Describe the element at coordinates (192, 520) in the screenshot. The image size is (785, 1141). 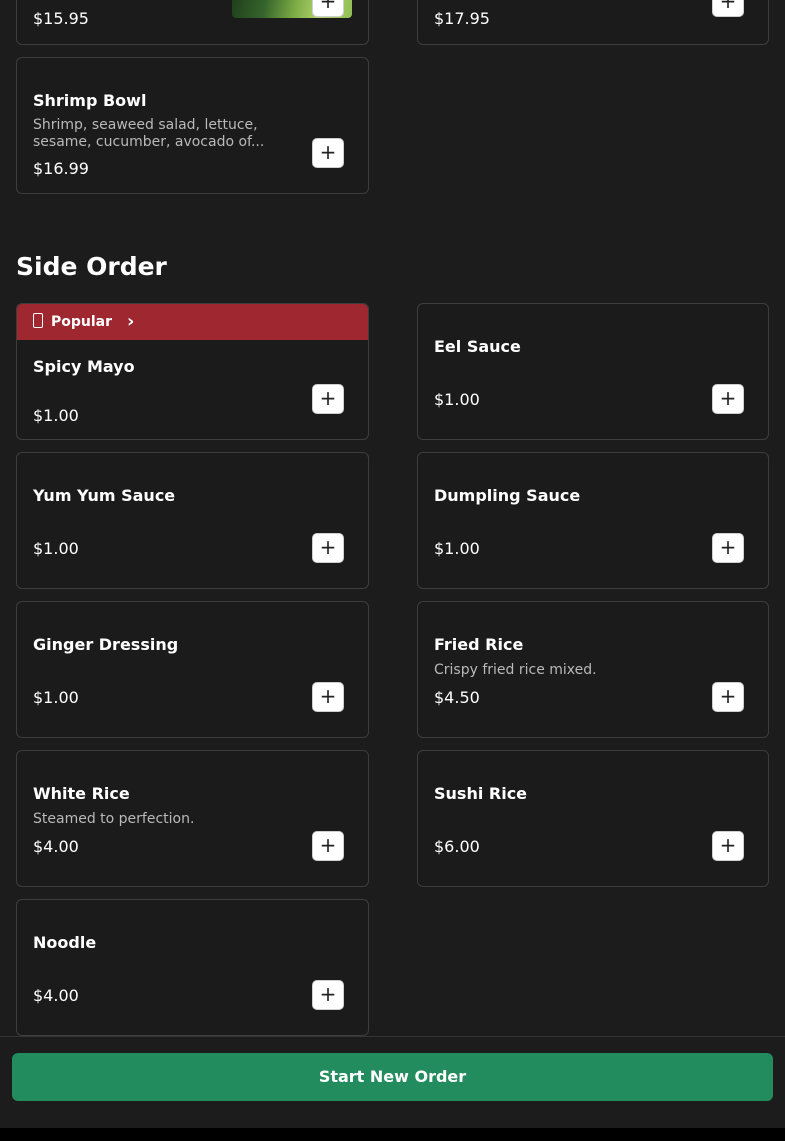
I see `menu-item-card: Yum Yum Sauce $1.00 +` at that location.